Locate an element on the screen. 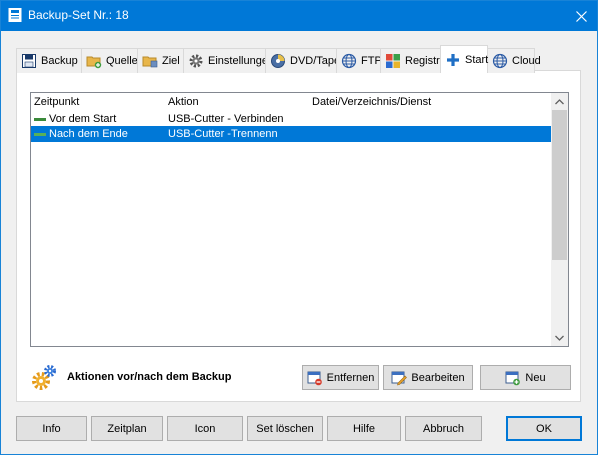 The image size is (598, 455). tab-label: Quelle is located at coordinates (122, 61).